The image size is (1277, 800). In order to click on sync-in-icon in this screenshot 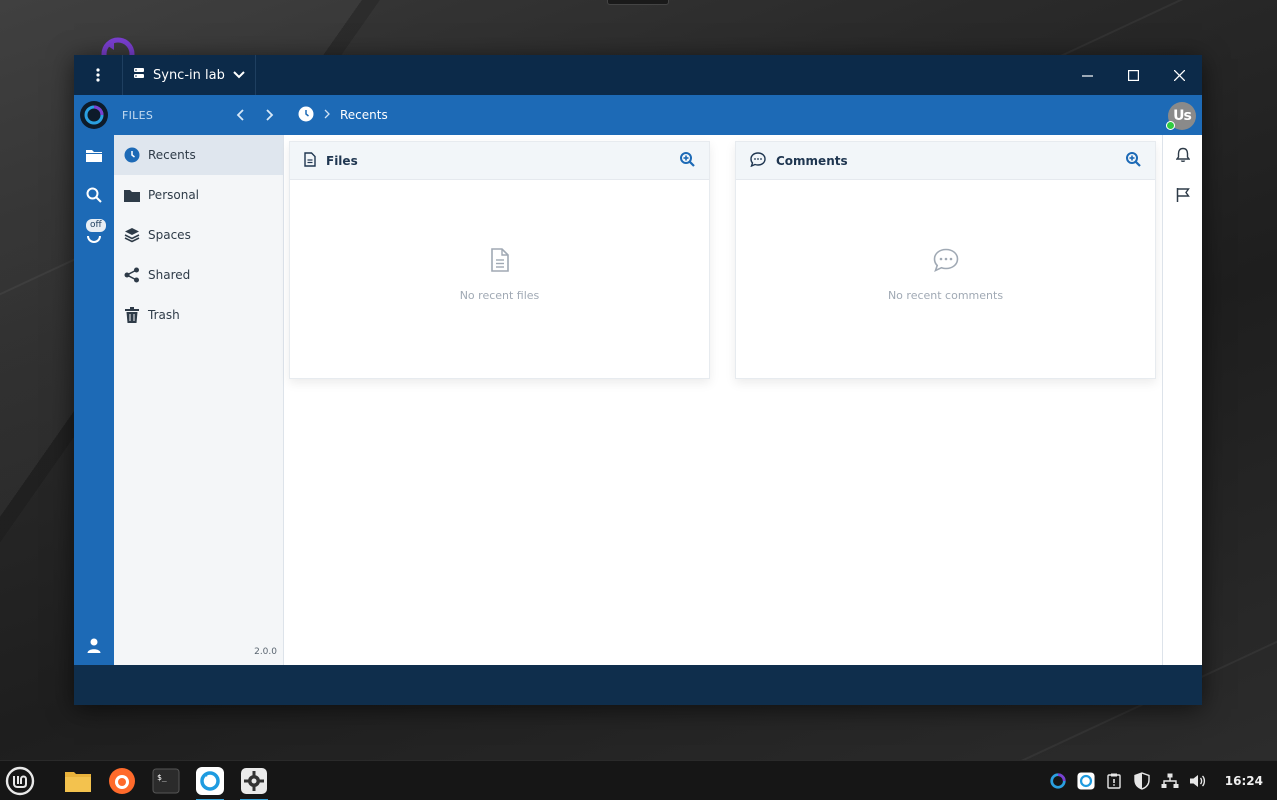, I will do `click(210, 781)`.